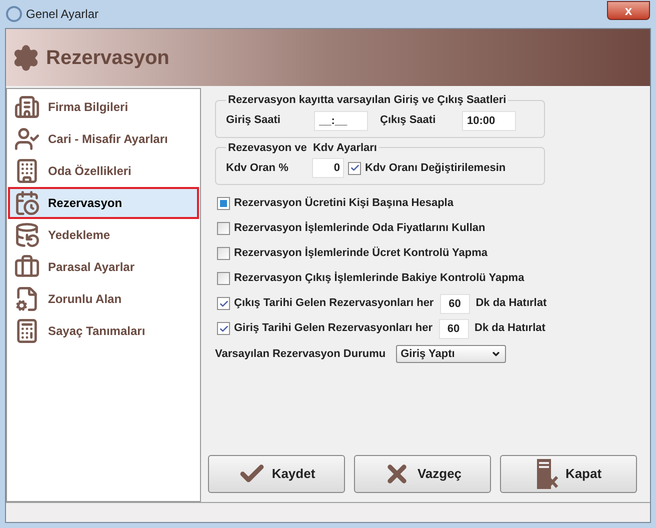 This screenshot has width=656, height=528. What do you see at coordinates (254, 120) in the screenshot?
I see `field-label: Giriş Saati` at bounding box center [254, 120].